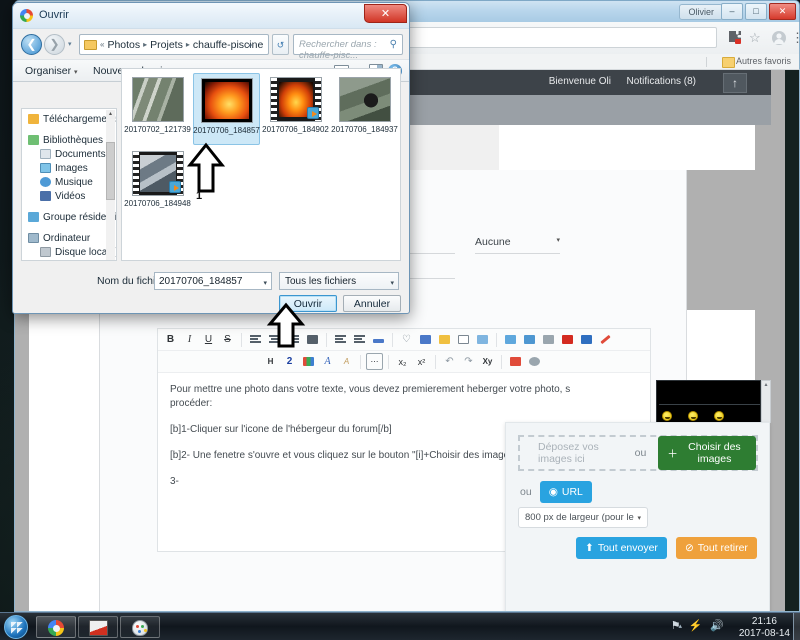 The height and width of the screenshot is (640, 800). What do you see at coordinates (756, 11) in the screenshot?
I see `maximize-button: □` at bounding box center [756, 11].